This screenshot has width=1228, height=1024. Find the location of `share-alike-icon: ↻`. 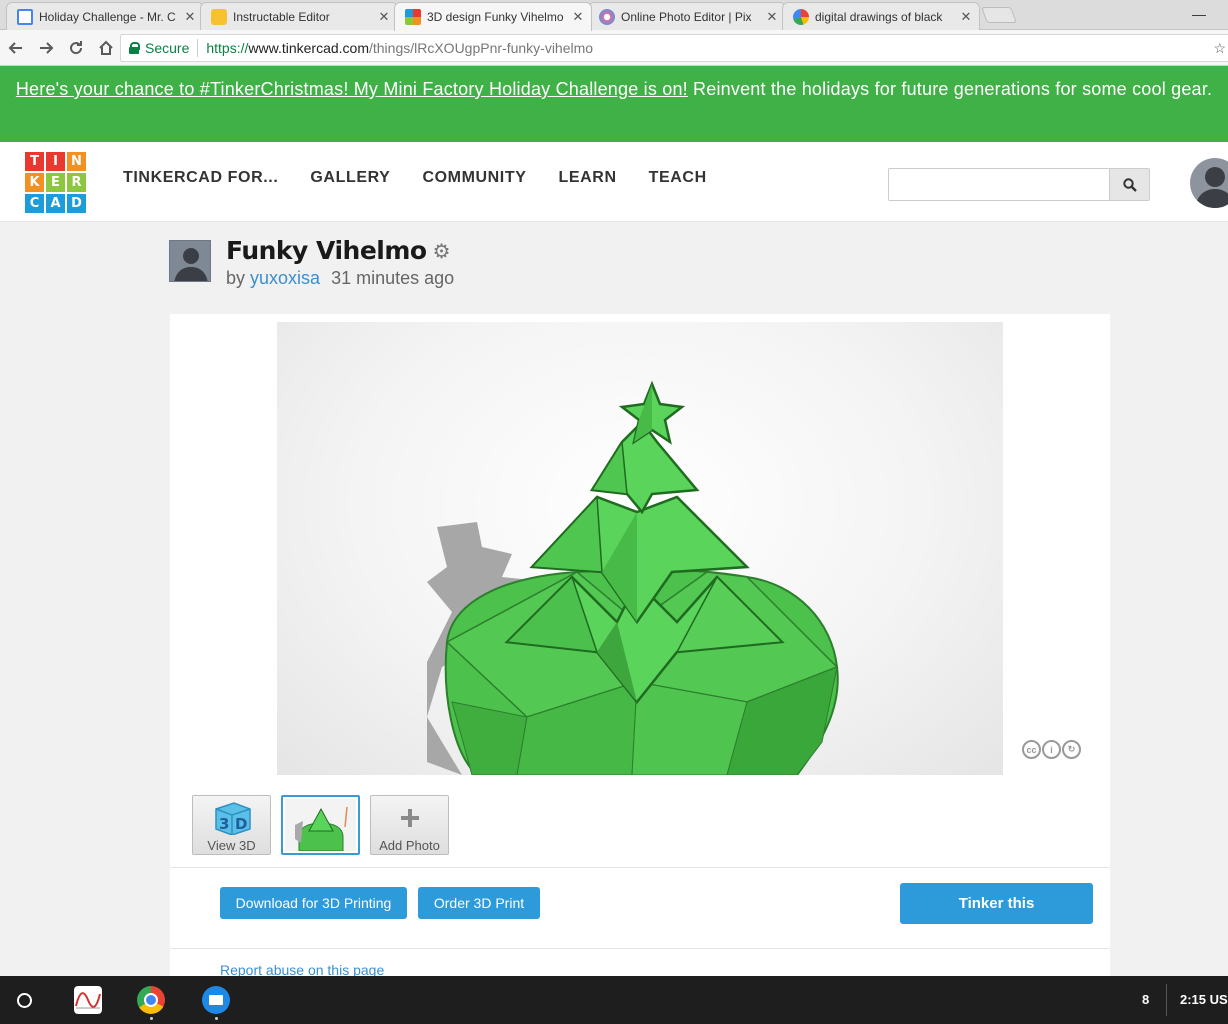

share-alike-icon: ↻ is located at coordinates (1071, 749).